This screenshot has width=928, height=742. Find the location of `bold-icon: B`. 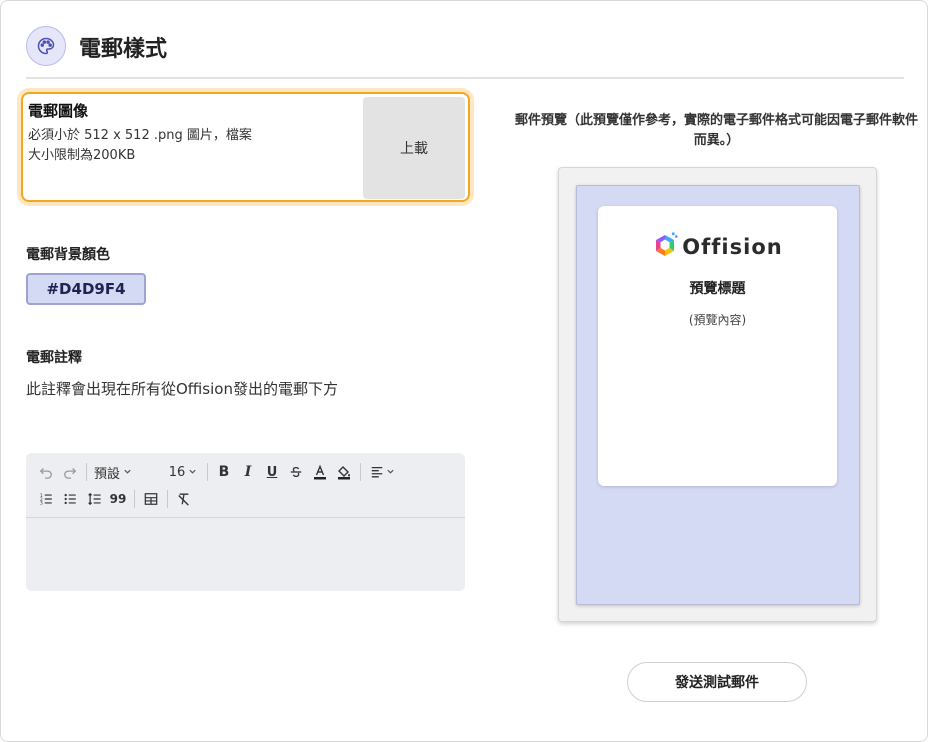

bold-icon: B is located at coordinates (224, 472).